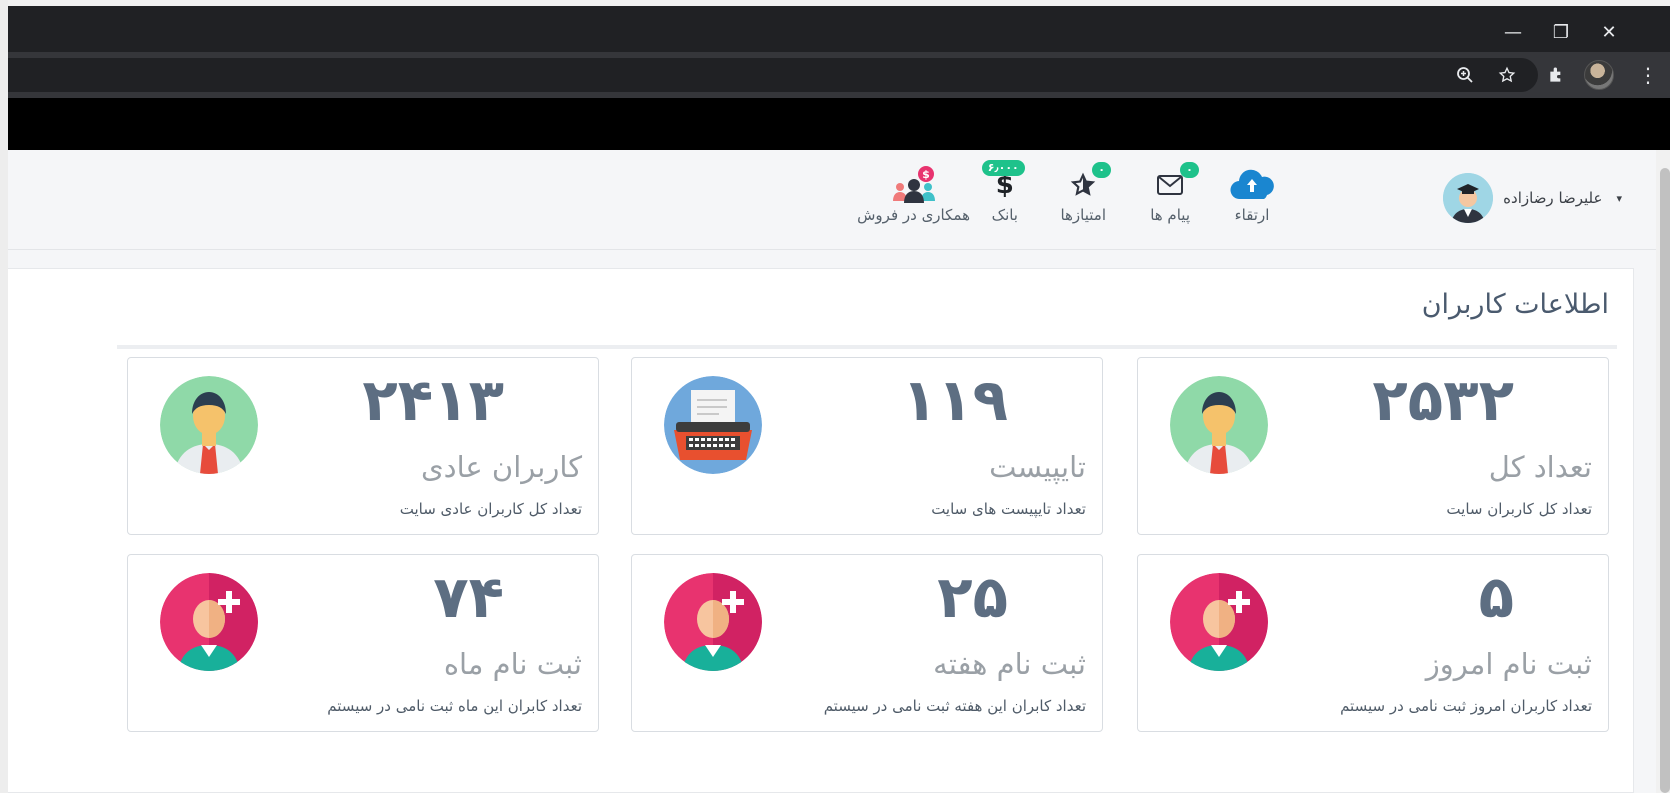 This screenshot has height=793, width=1670. I want to click on stat-number: ۲۵۳۲, so click(1443, 400).